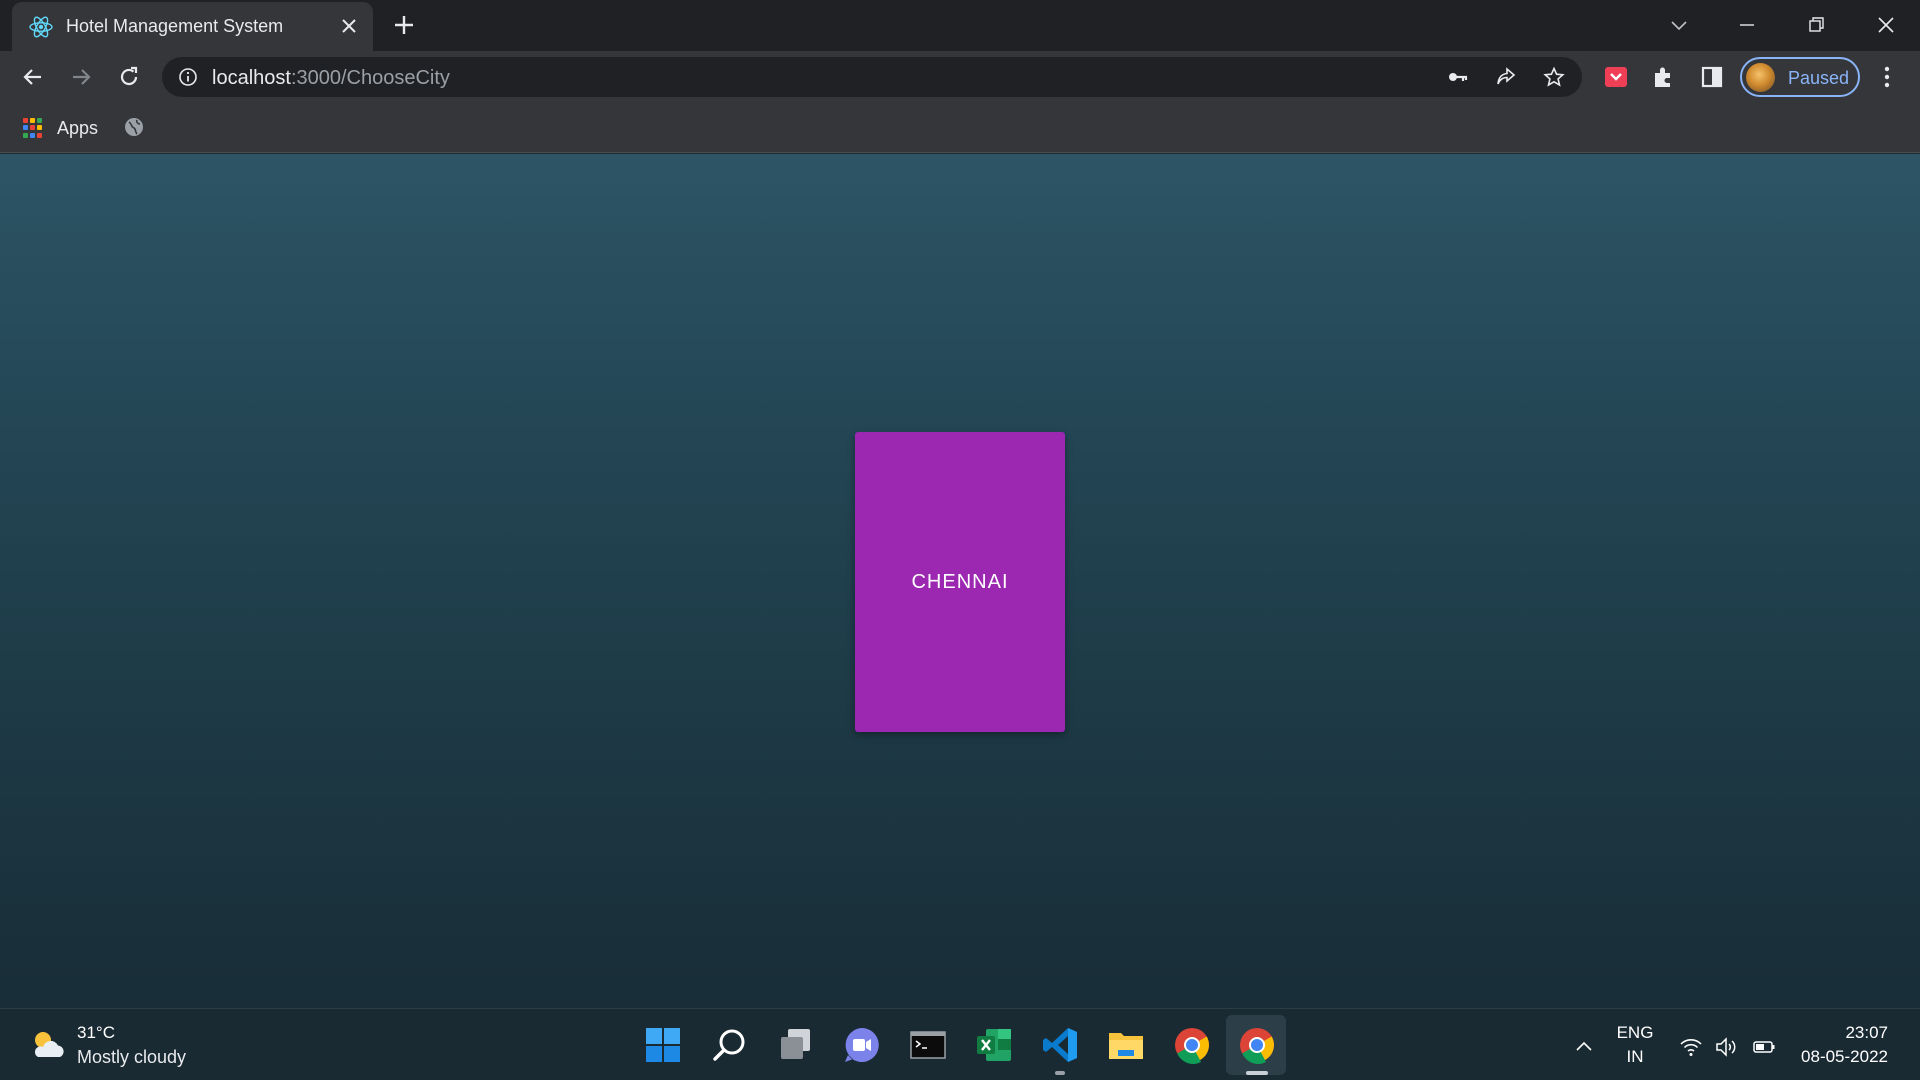 Image resolution: width=1920 pixels, height=1080 pixels. What do you see at coordinates (33, 128) in the screenshot?
I see `apps-grid-icon` at bounding box center [33, 128].